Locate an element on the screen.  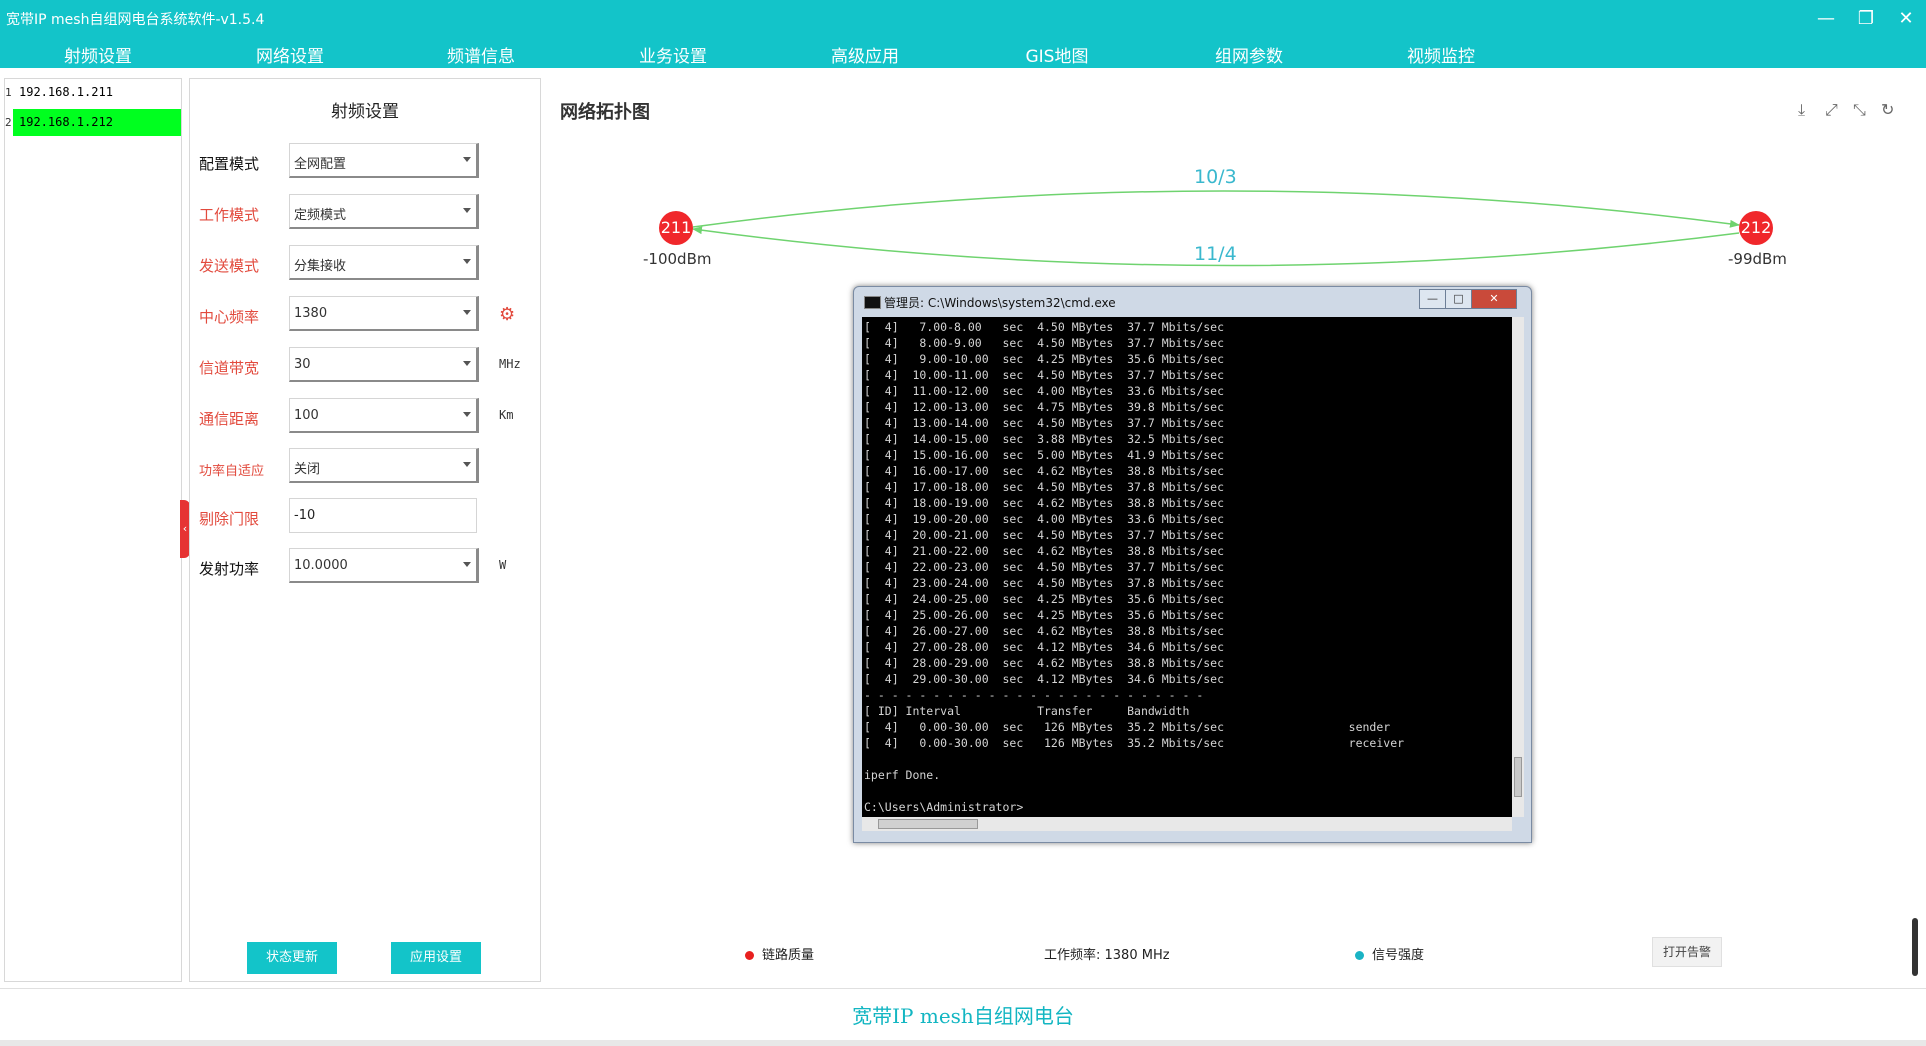
cmd-title: 管理员: C:\Windows\system32\cmd.exe is located at coordinates (1000, 303).